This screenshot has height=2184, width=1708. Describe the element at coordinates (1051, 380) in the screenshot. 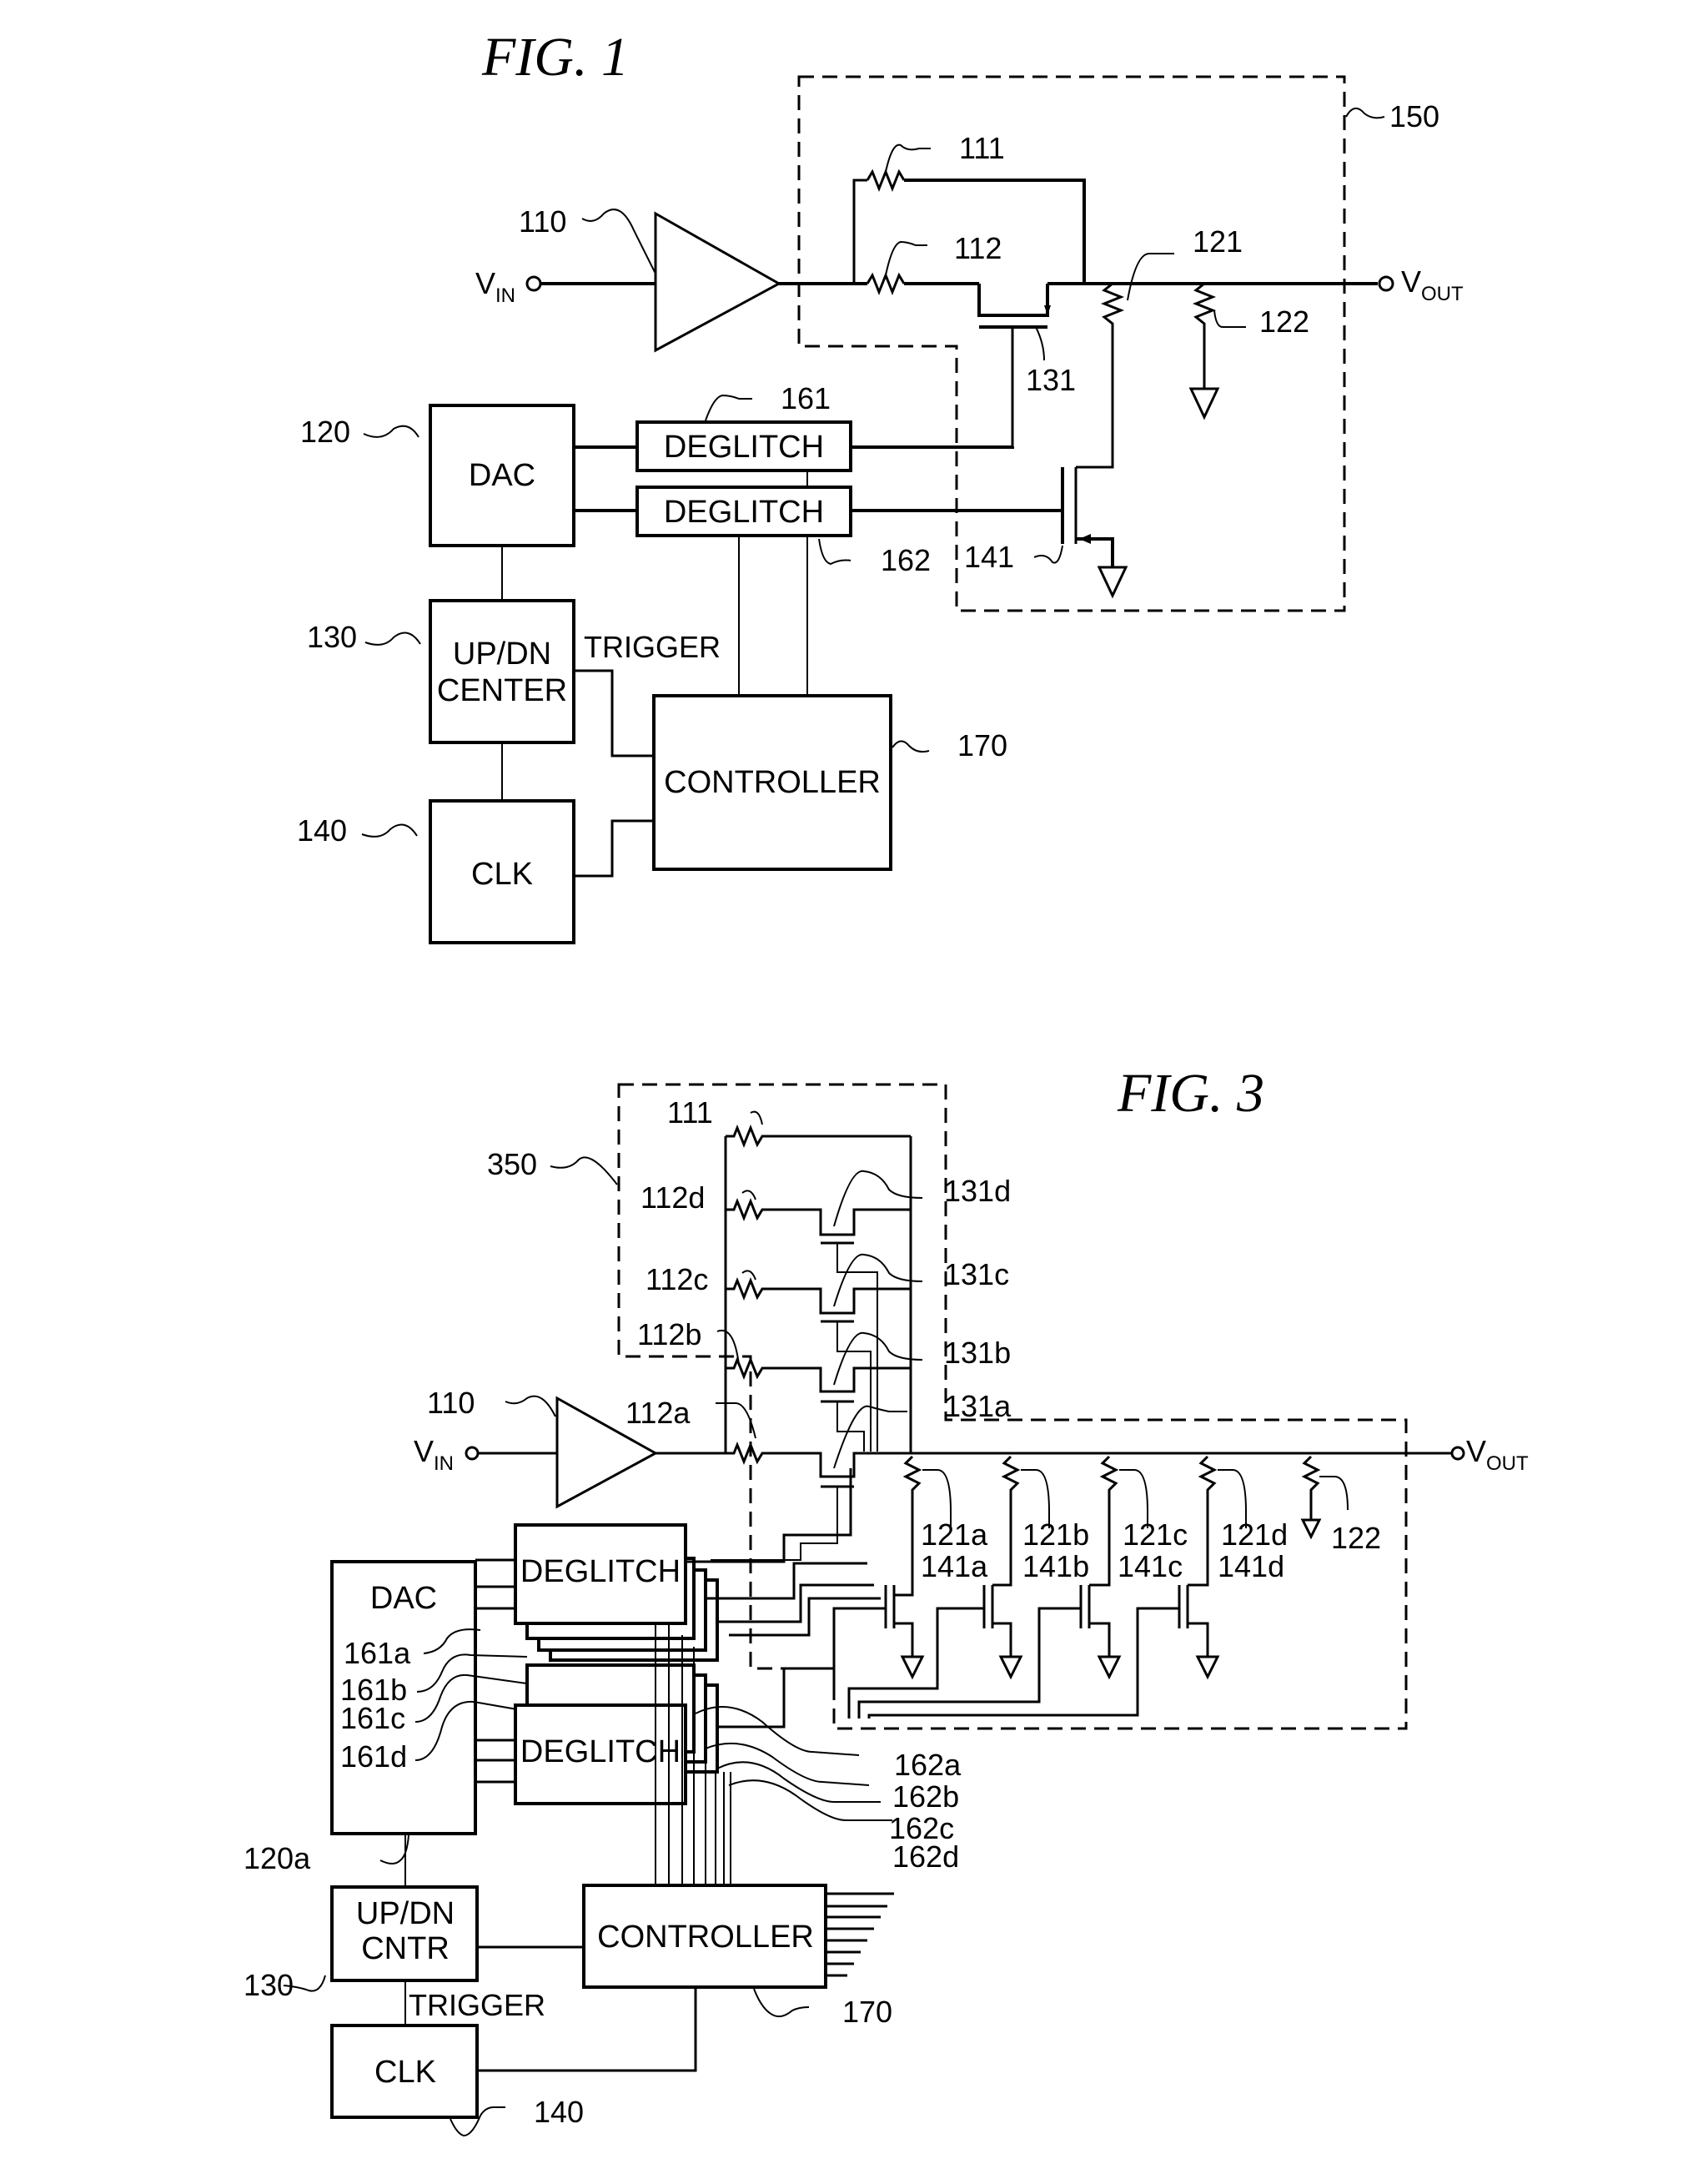

I see `fig1-ref-131: 131` at that location.